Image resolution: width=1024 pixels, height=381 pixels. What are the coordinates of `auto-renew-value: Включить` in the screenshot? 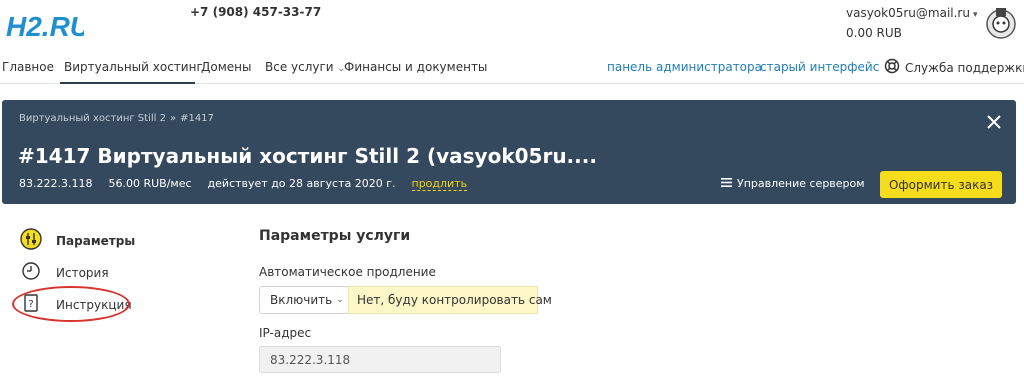 It's located at (301, 300).